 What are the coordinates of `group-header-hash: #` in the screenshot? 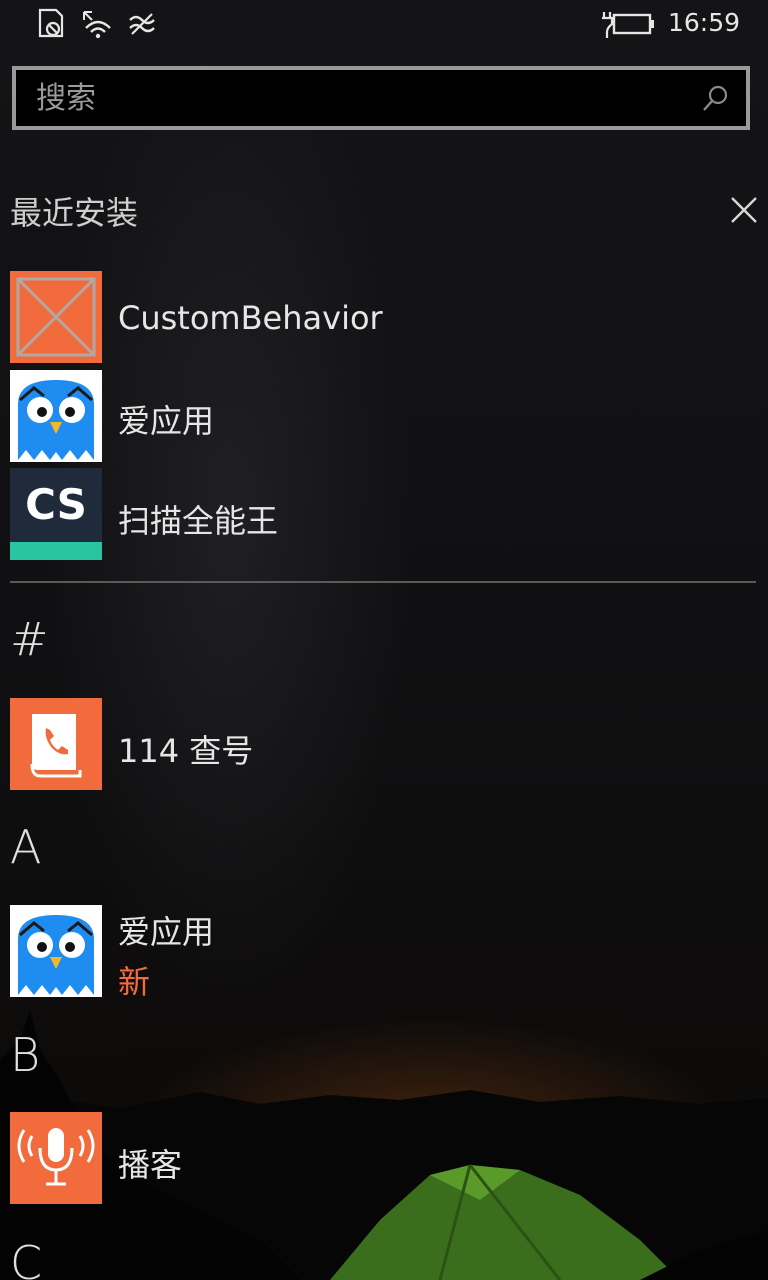 It's located at (29, 639).